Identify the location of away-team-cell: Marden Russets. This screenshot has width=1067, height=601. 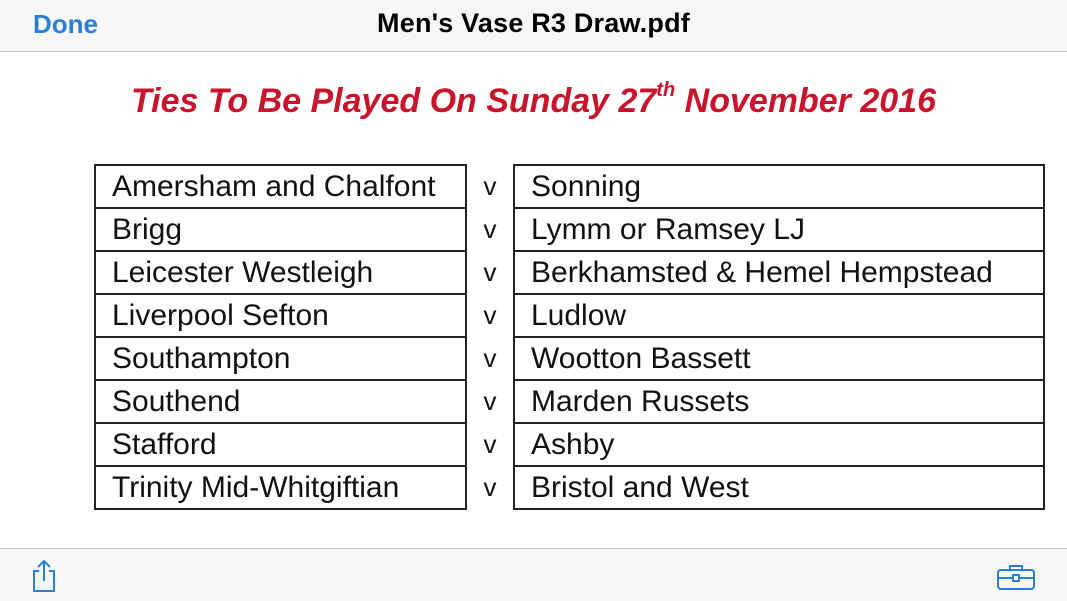
(779, 401).